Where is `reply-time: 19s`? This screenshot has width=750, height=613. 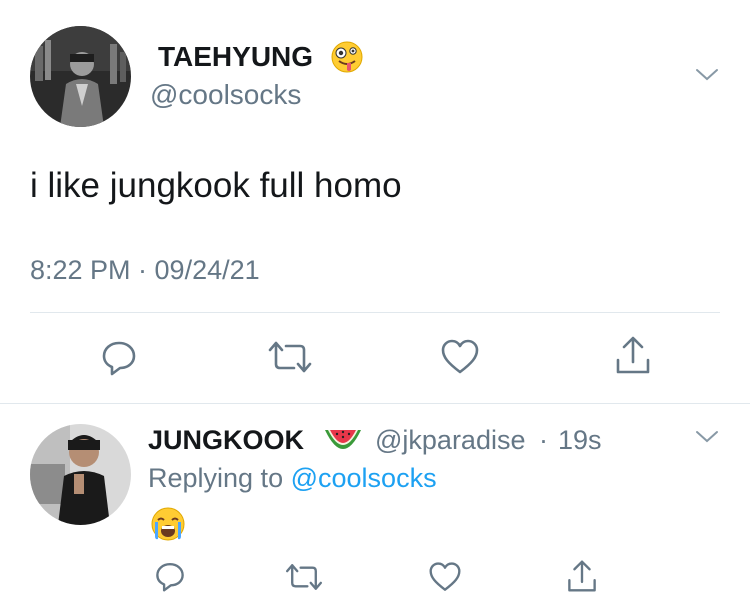 reply-time: 19s is located at coordinates (580, 440).